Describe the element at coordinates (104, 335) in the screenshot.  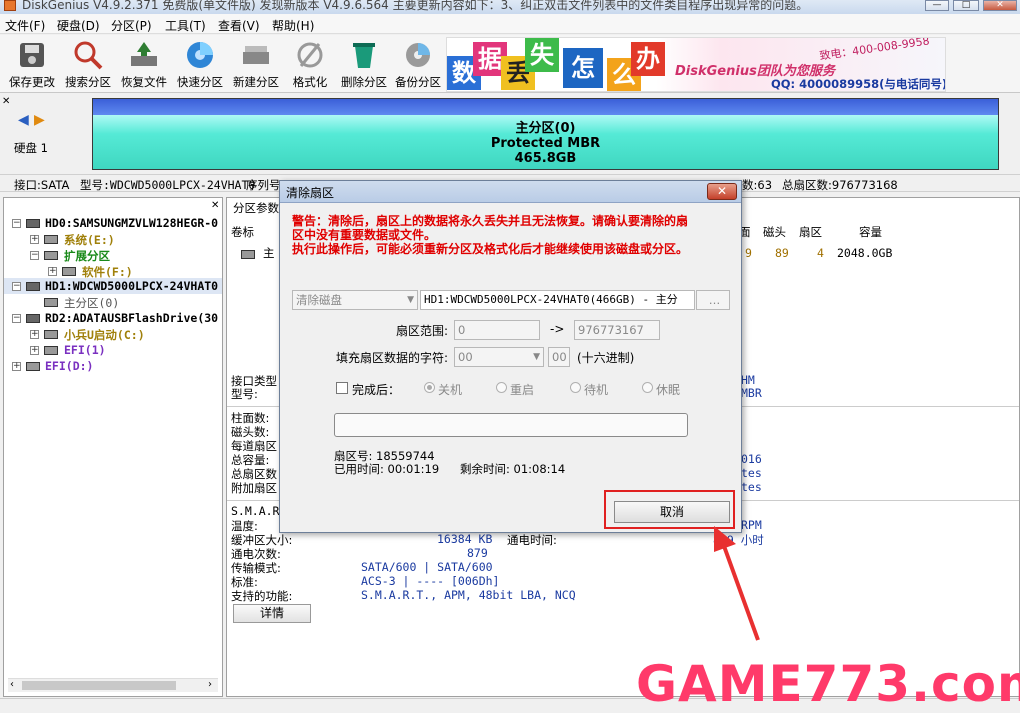
I see `tree-item-usb-boot: 小兵U启动(C:)` at that location.